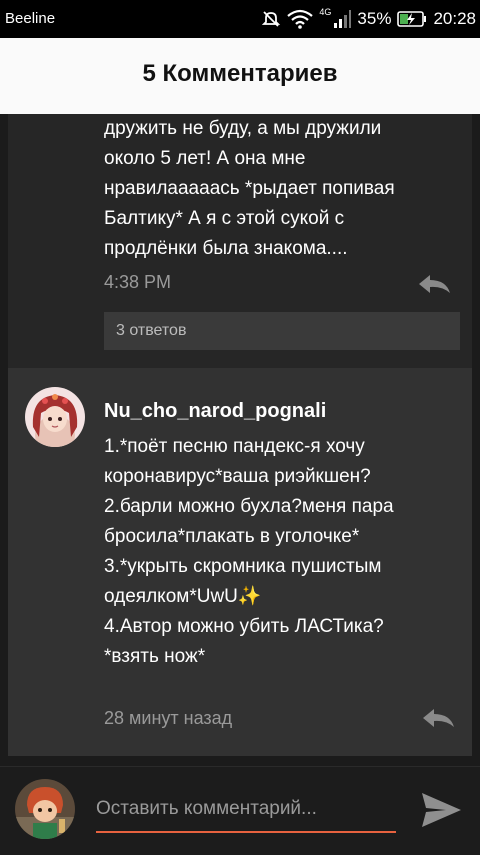  I want to click on text-line: *взять нож*, so click(155, 656).